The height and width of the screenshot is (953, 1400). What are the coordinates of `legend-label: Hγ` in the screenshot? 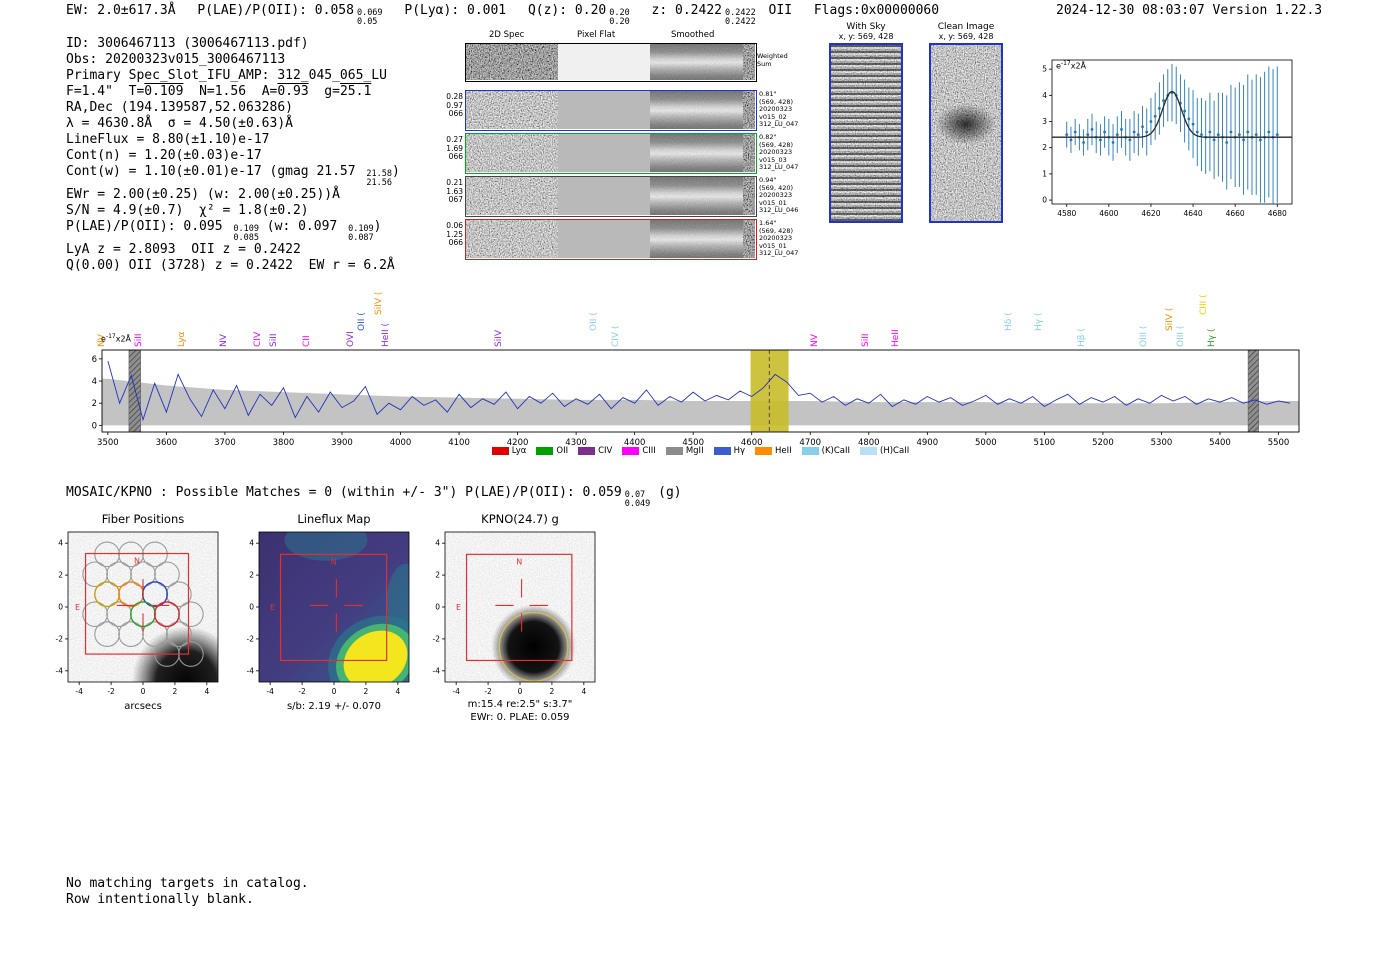 It's located at (739, 451).